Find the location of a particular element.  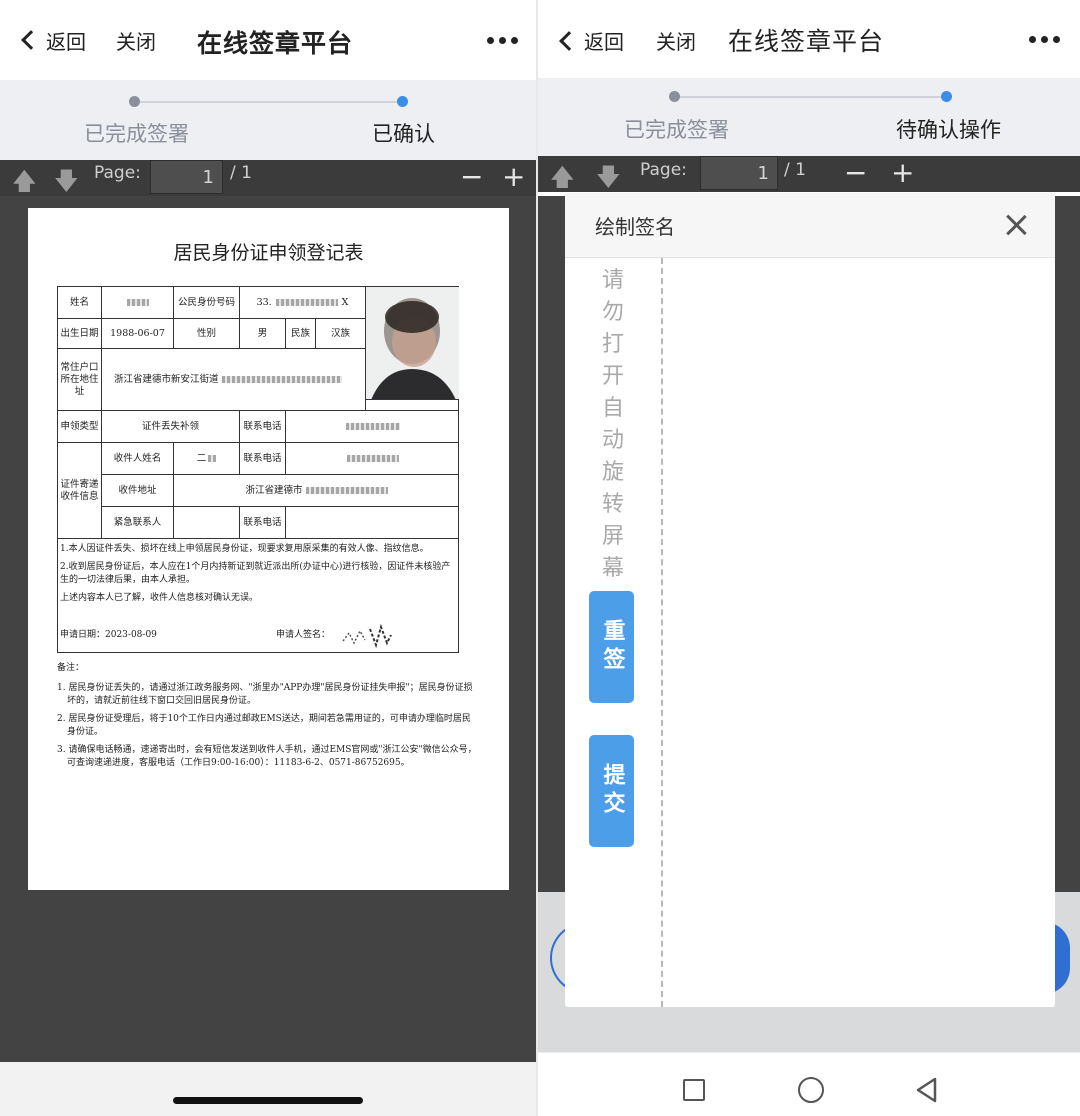

value-recipient: 二 is located at coordinates (207, 459).